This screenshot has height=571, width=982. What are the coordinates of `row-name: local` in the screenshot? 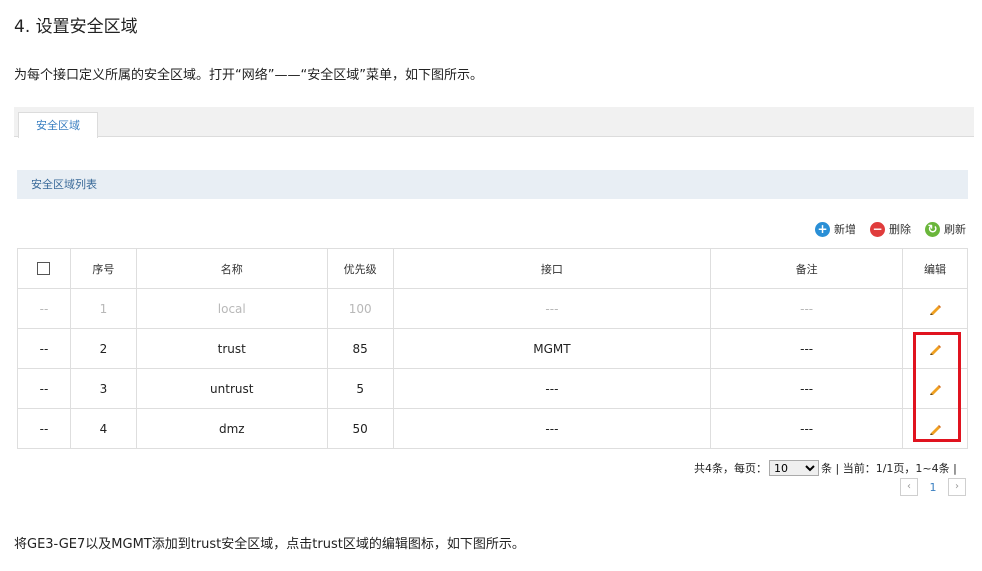 It's located at (231, 308).